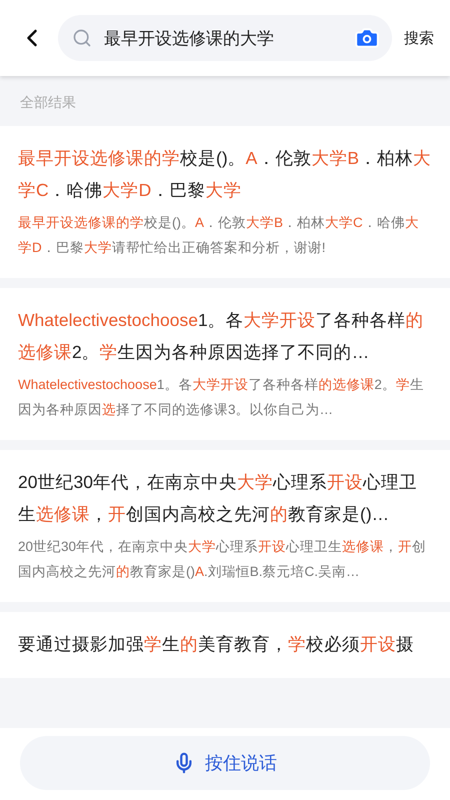 This screenshot has width=450, height=800. I want to click on result-title: 要通过摄影加强学生的美育教育，学校必须开设摄, so click(216, 644).